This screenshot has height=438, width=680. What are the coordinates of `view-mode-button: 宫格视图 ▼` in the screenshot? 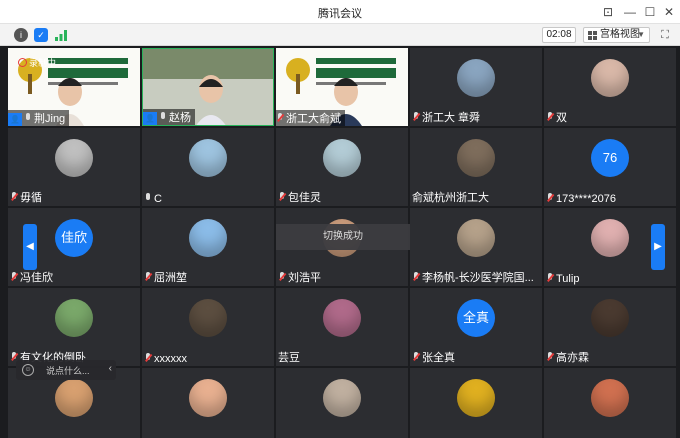 It's located at (616, 35).